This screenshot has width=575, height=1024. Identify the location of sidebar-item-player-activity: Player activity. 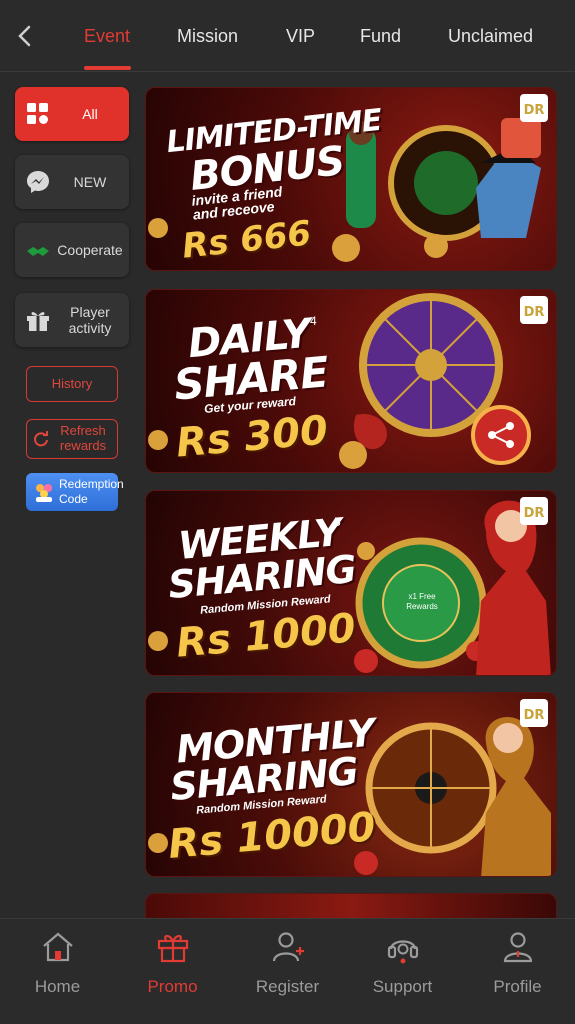
(72, 320).